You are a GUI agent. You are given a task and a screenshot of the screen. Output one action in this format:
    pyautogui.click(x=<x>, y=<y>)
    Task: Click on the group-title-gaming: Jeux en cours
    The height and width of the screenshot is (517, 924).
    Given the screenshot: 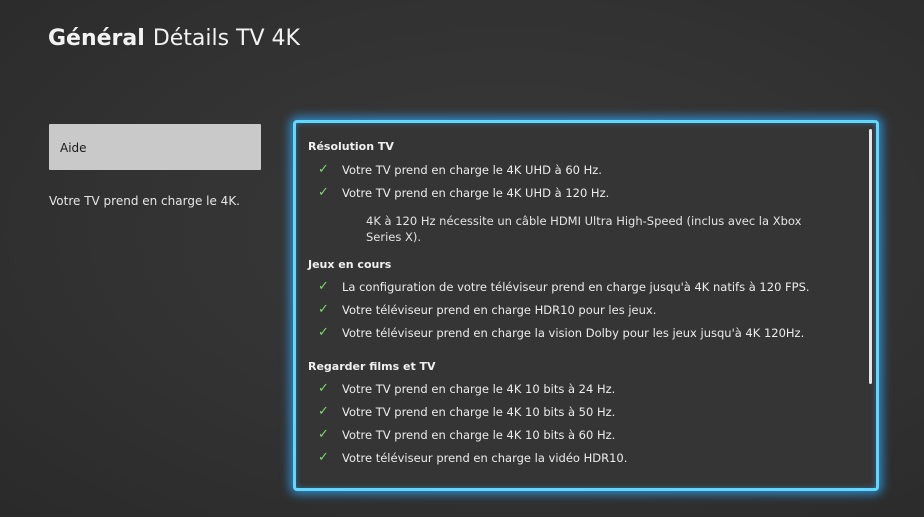 What is the action you would take?
    pyautogui.click(x=350, y=264)
    